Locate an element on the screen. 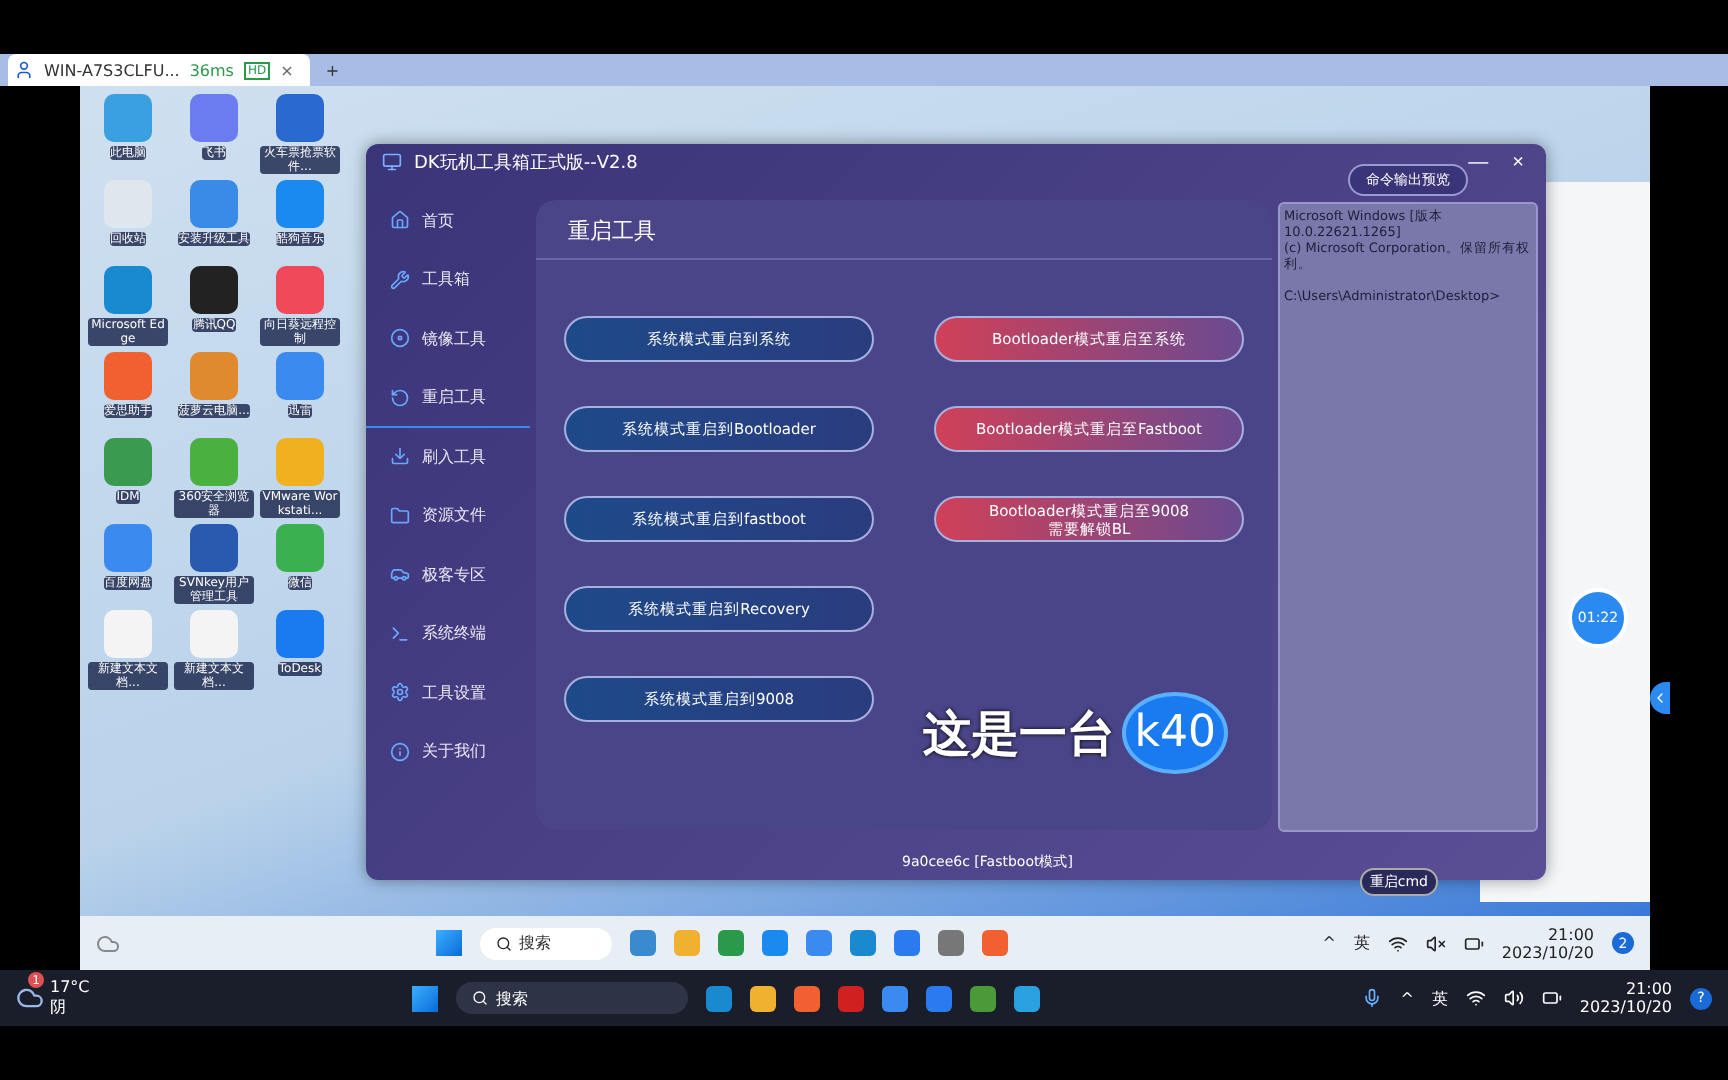 The image size is (1728, 1080). new-tab-button: + is located at coordinates (332, 70).